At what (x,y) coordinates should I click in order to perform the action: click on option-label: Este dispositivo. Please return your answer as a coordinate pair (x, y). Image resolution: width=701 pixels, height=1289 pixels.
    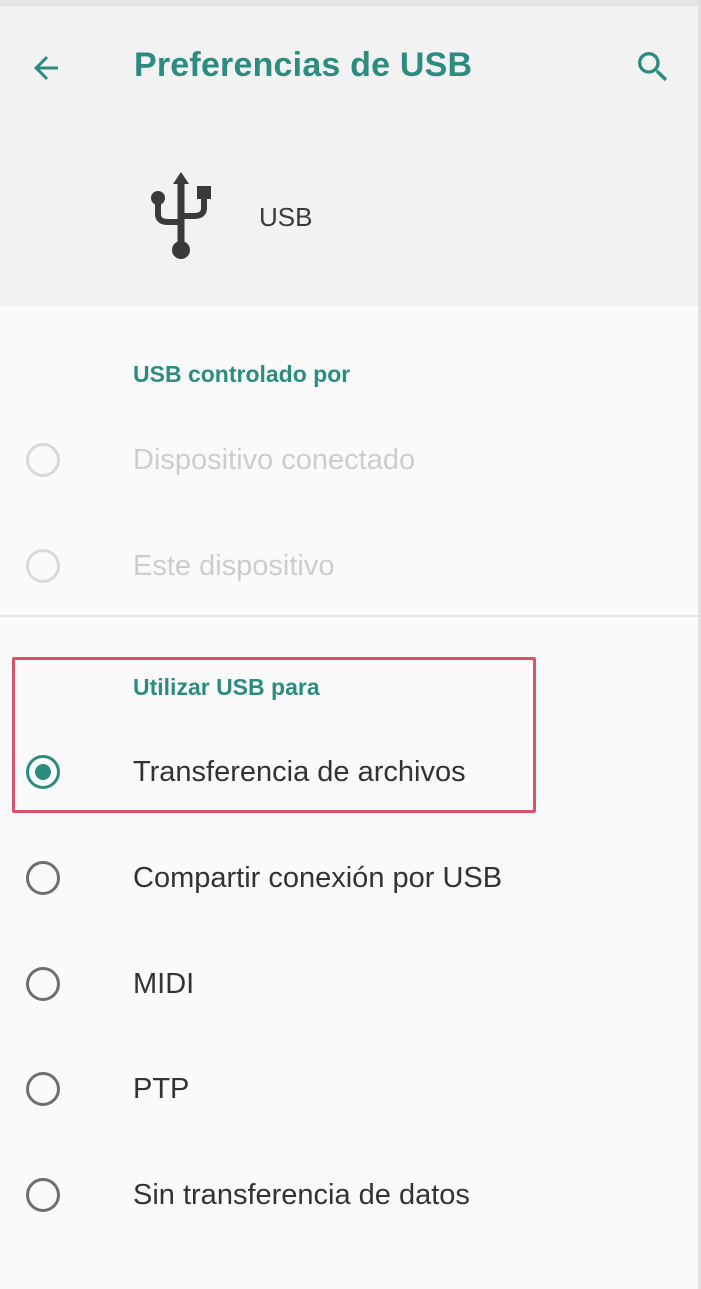
    Looking at the image, I should click on (234, 566).